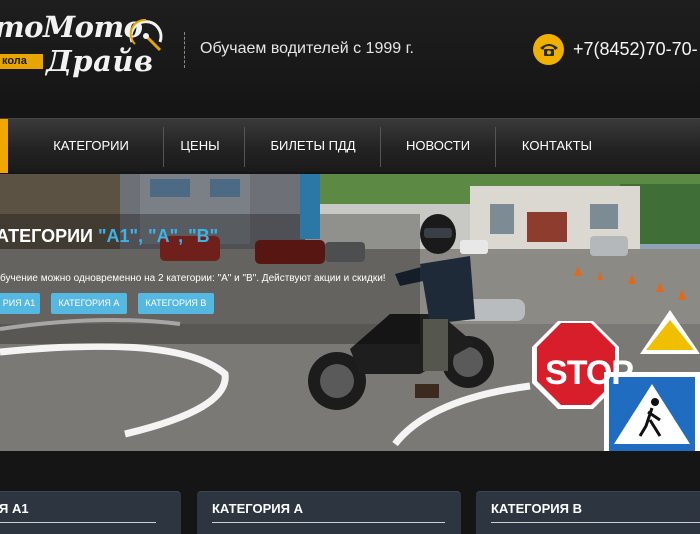 The height and width of the screenshot is (534, 700). What do you see at coordinates (89, 303) in the screenshot?
I see `category-a-button: КАТЕГОРИЯ А` at bounding box center [89, 303].